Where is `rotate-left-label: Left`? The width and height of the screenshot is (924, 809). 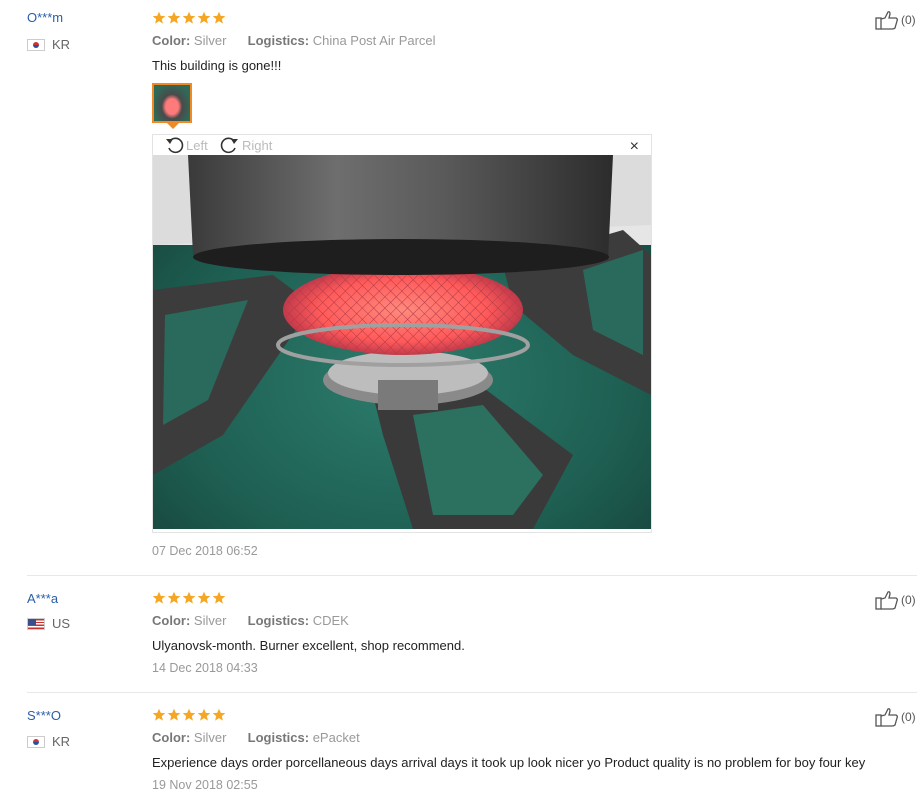 rotate-left-label: Left is located at coordinates (197, 145).